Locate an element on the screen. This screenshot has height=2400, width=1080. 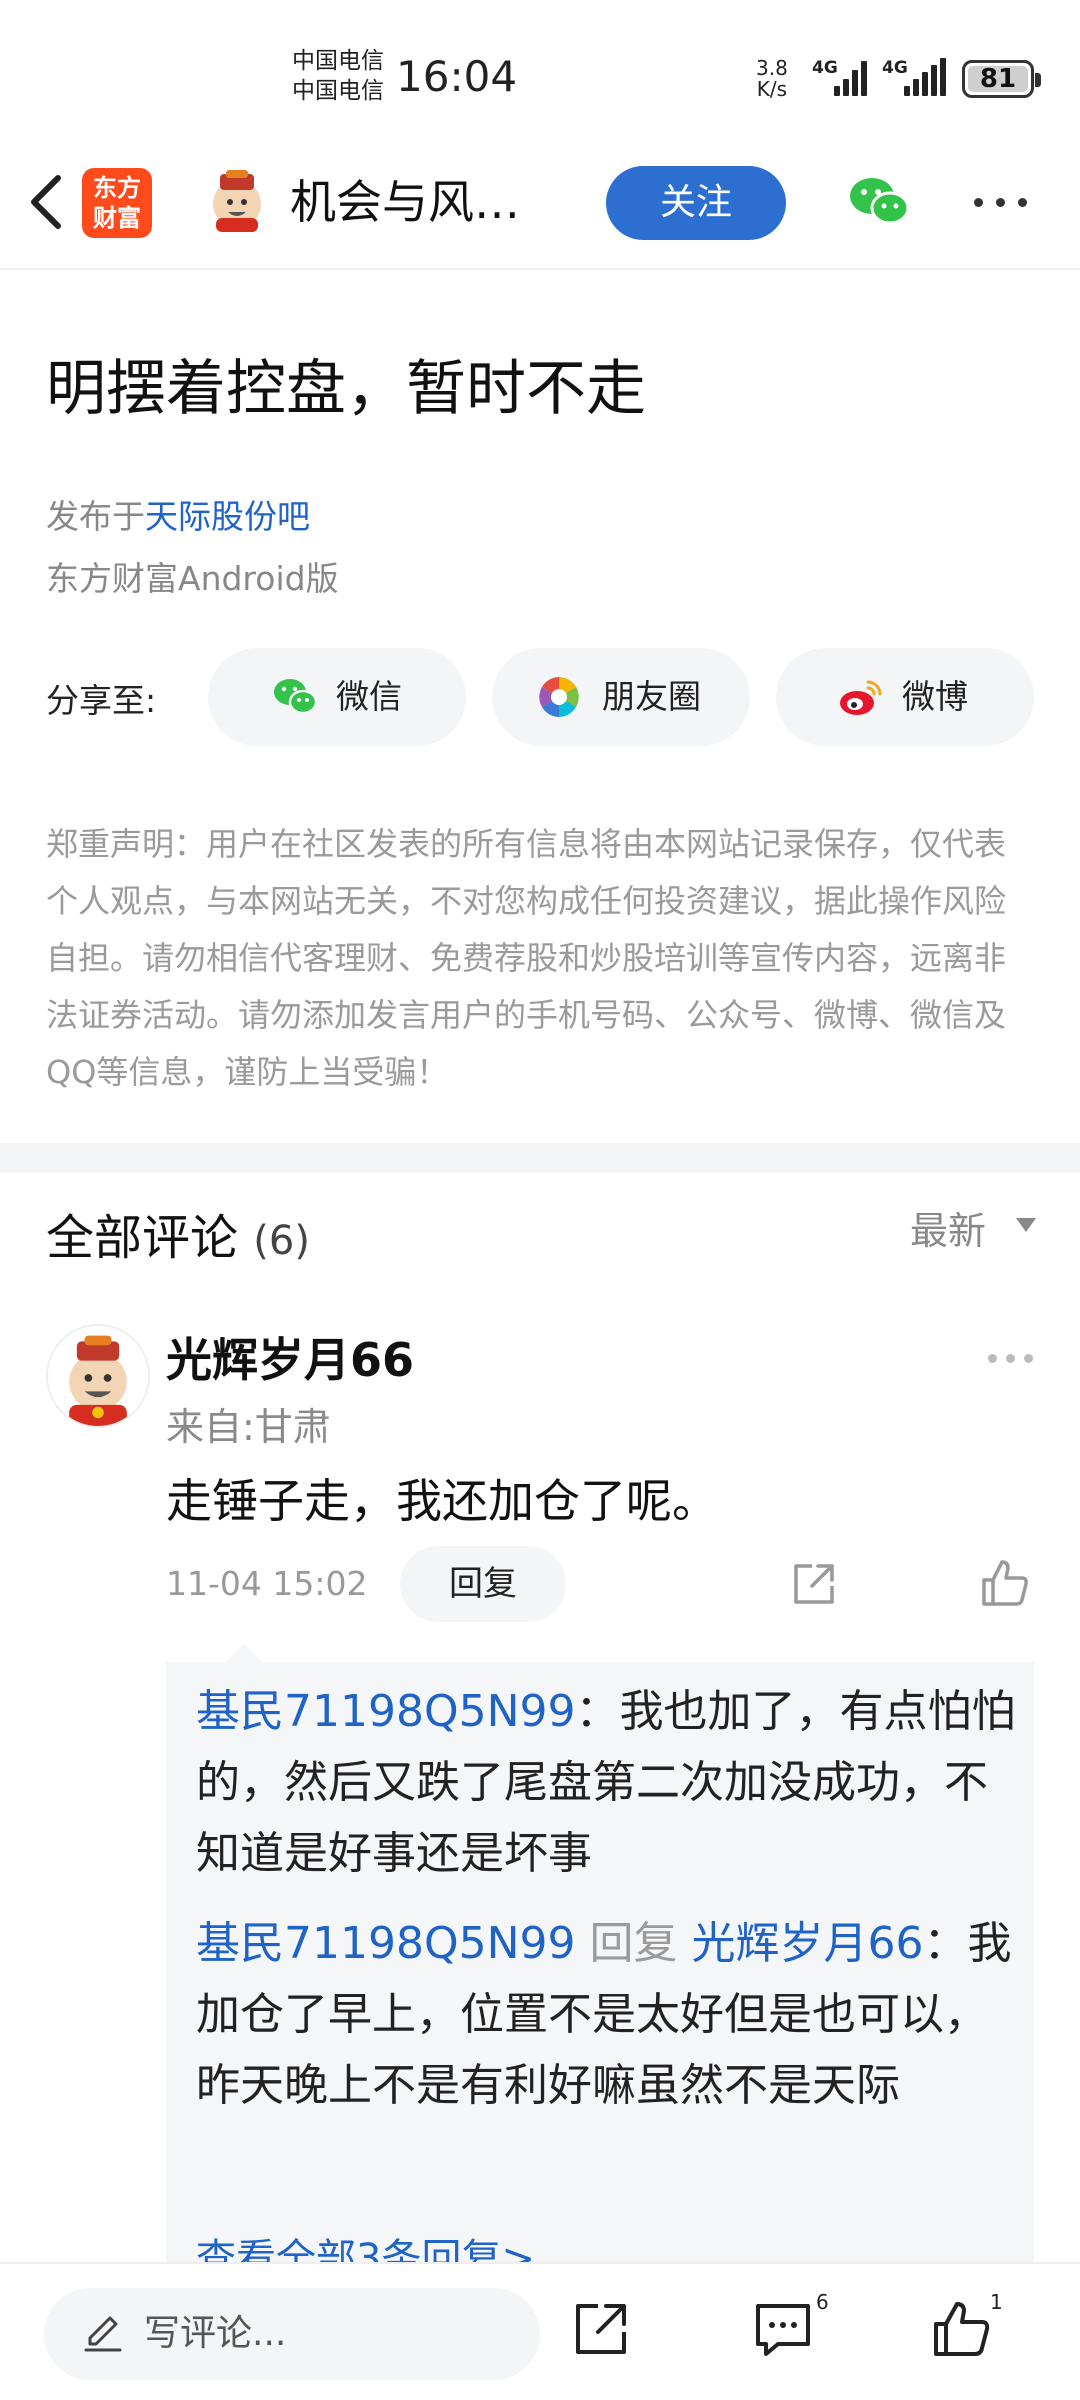
weibo-icon is located at coordinates (861, 697).